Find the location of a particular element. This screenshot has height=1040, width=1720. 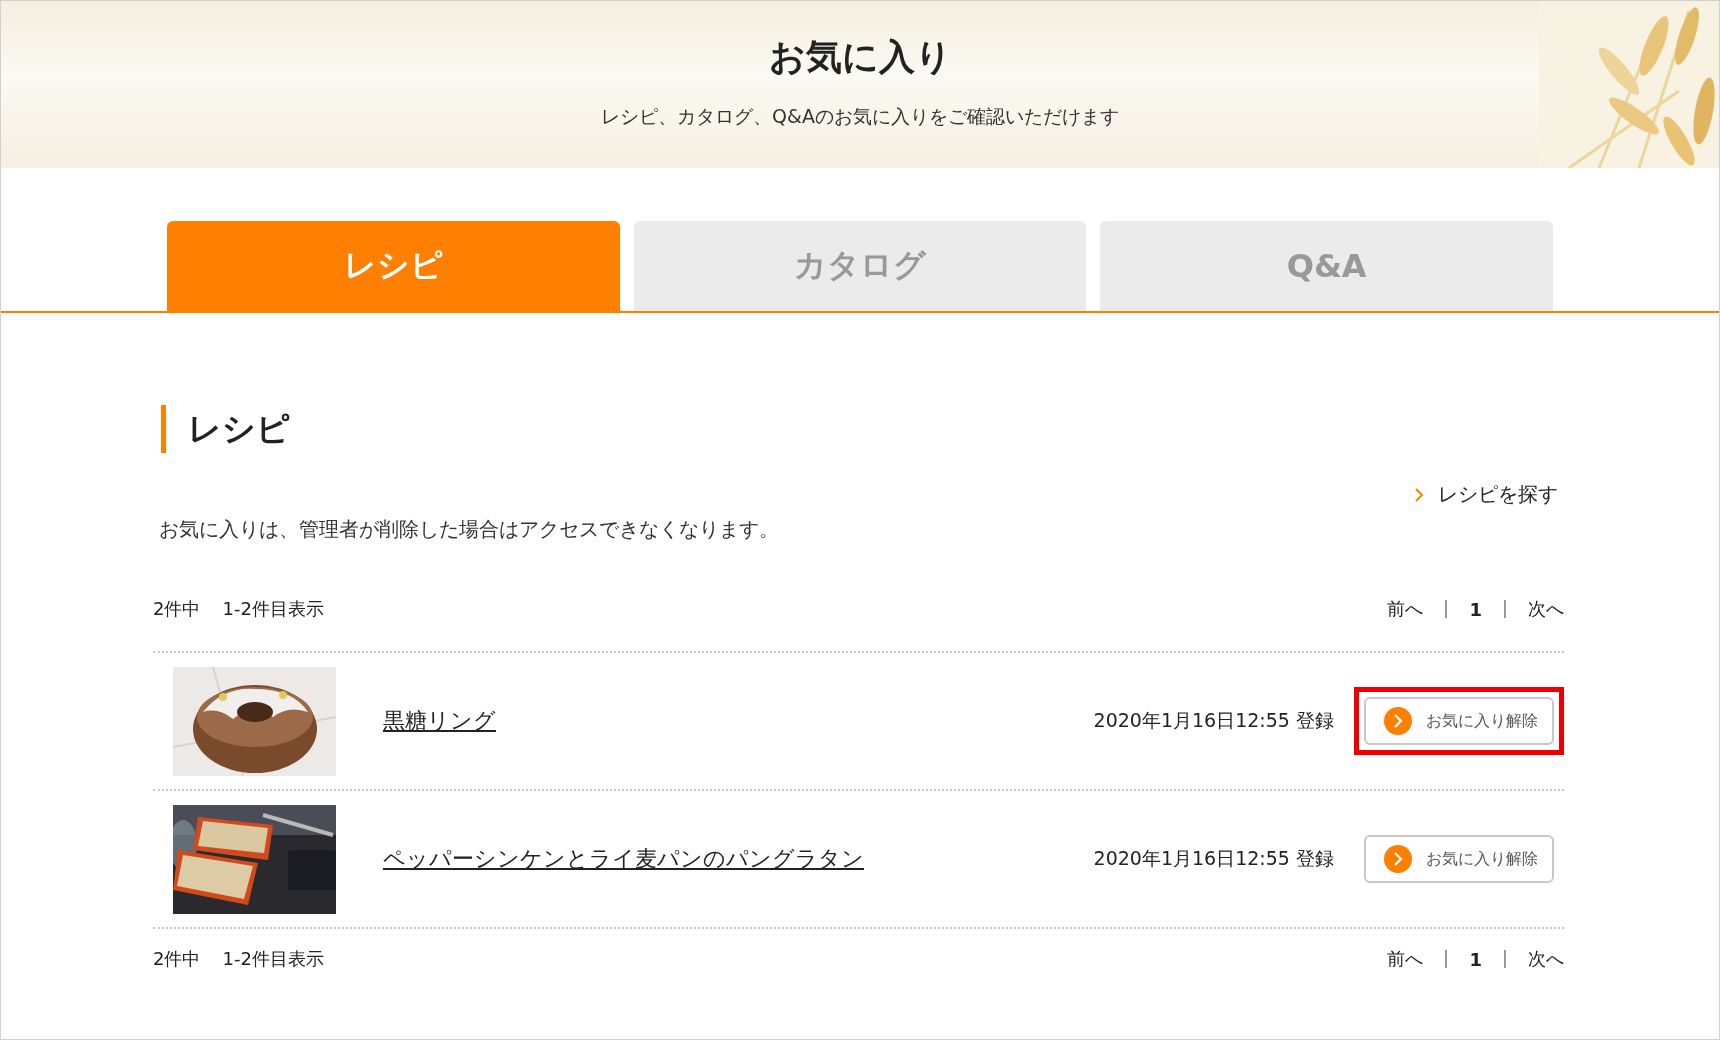

page-subtitle: レシピ、カタログ、Q&Aのお気に入りをご確認いただけます is located at coordinates (860, 116).